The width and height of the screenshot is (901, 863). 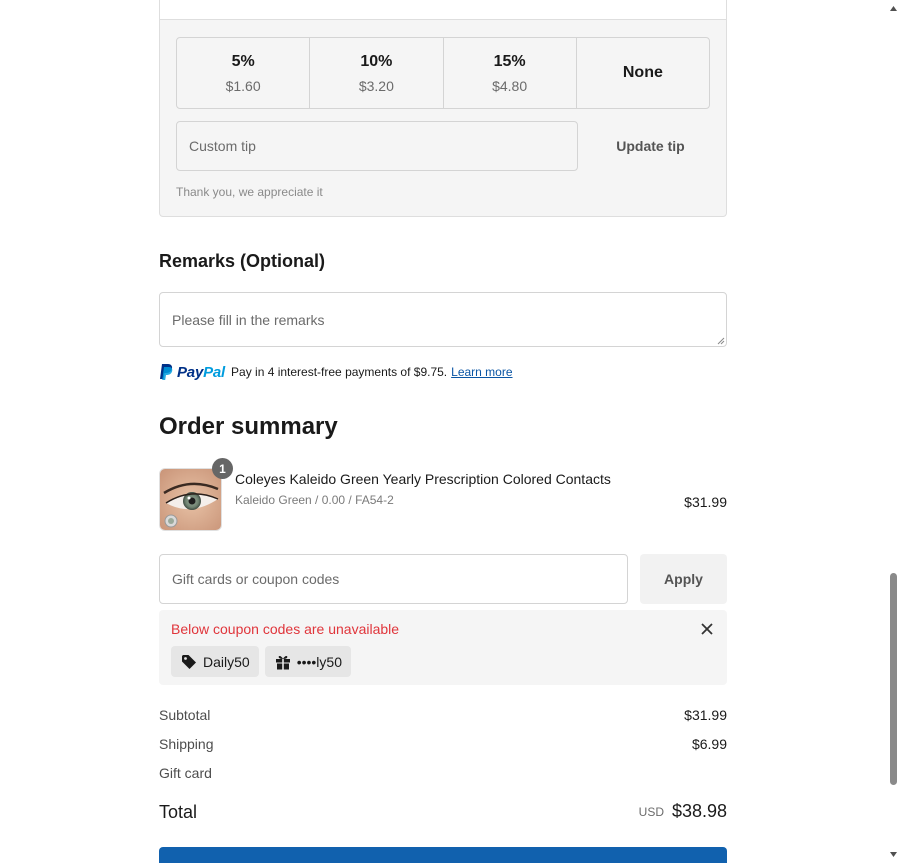 What do you see at coordinates (248, 426) in the screenshot?
I see `order-summary-title: Order summary` at bounding box center [248, 426].